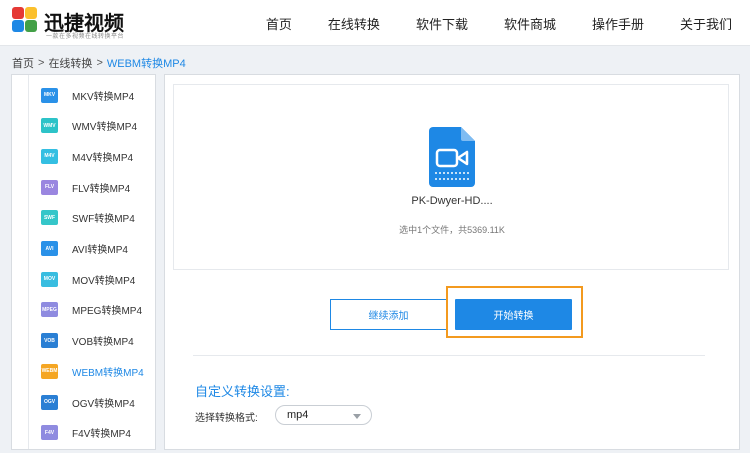 The image size is (750, 453). I want to click on nav-online-convert: 在线转换, so click(354, 23).